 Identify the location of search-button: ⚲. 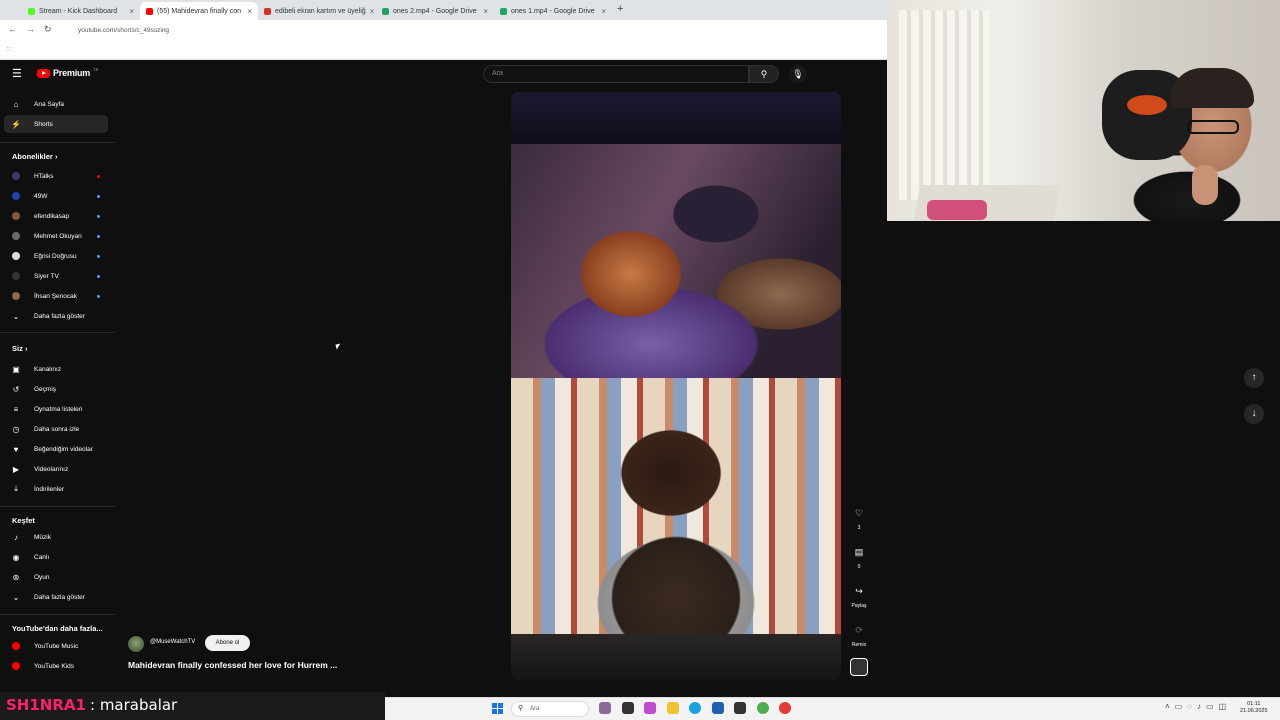
(764, 74).